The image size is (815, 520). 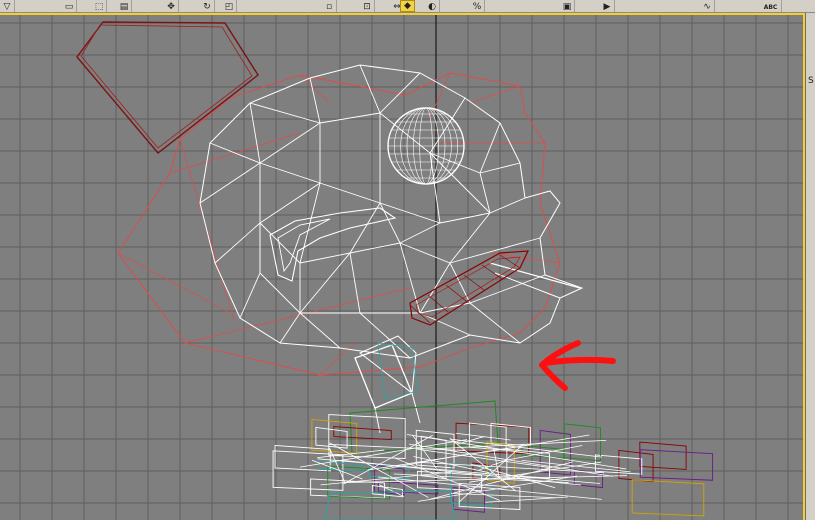 What do you see at coordinates (567, 6) in the screenshot?
I see `render-button: ▣` at bounding box center [567, 6].